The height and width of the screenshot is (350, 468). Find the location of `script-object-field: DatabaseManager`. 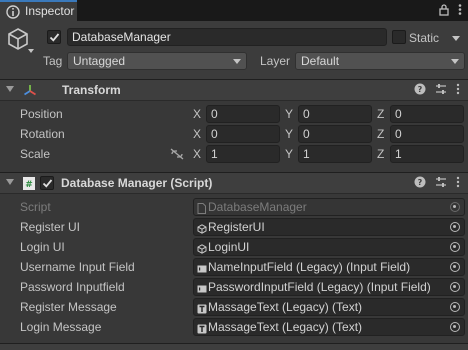

script-object-field: DatabaseManager is located at coordinates (329, 207).